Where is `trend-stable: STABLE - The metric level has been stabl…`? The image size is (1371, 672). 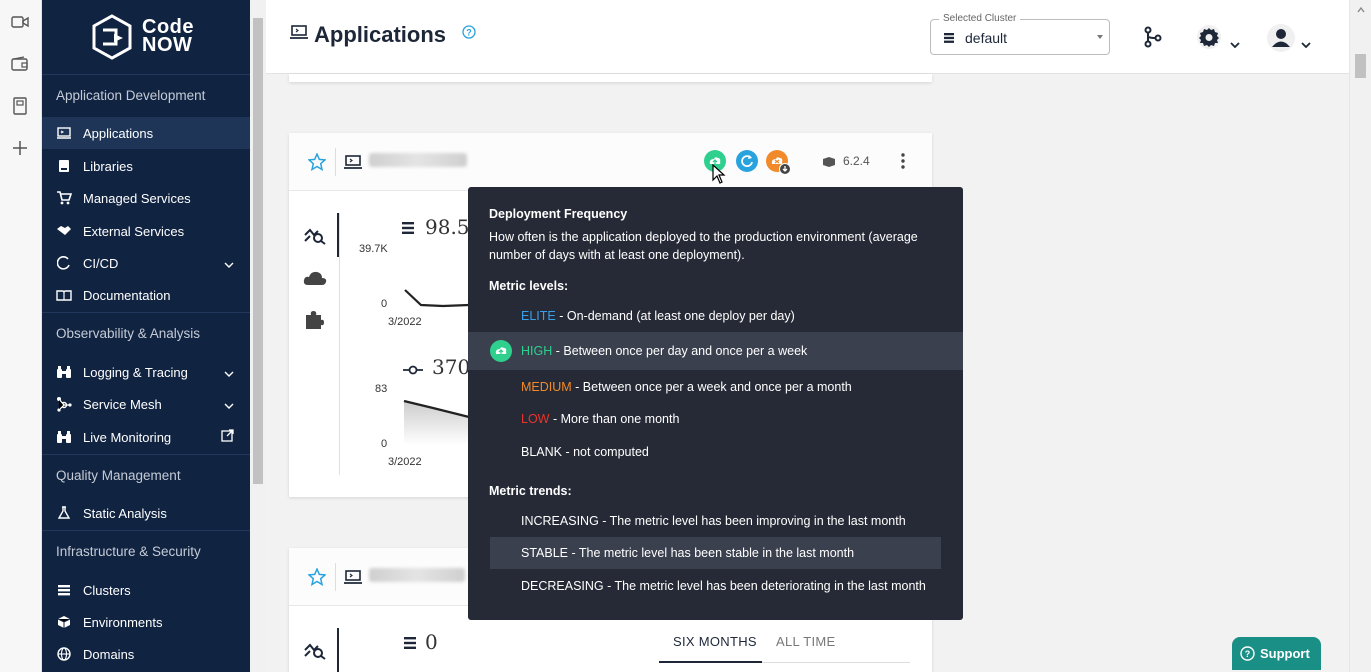 trend-stable: STABLE - The metric level has been stabl… is located at coordinates (688, 553).